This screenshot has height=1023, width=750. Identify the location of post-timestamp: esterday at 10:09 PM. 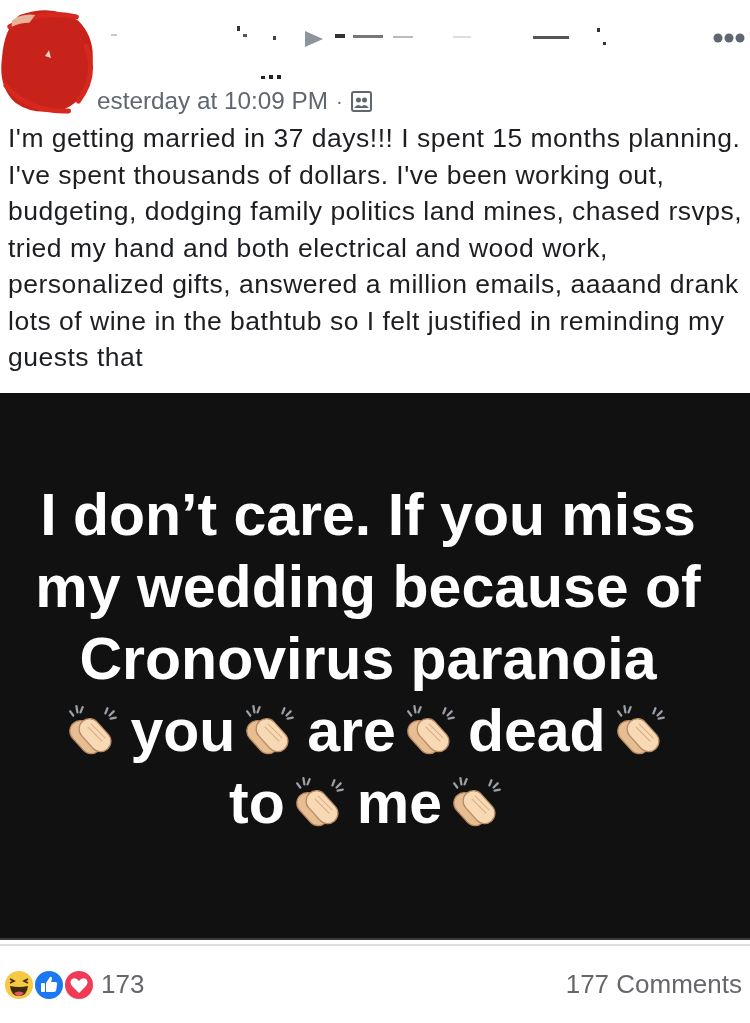
(212, 101).